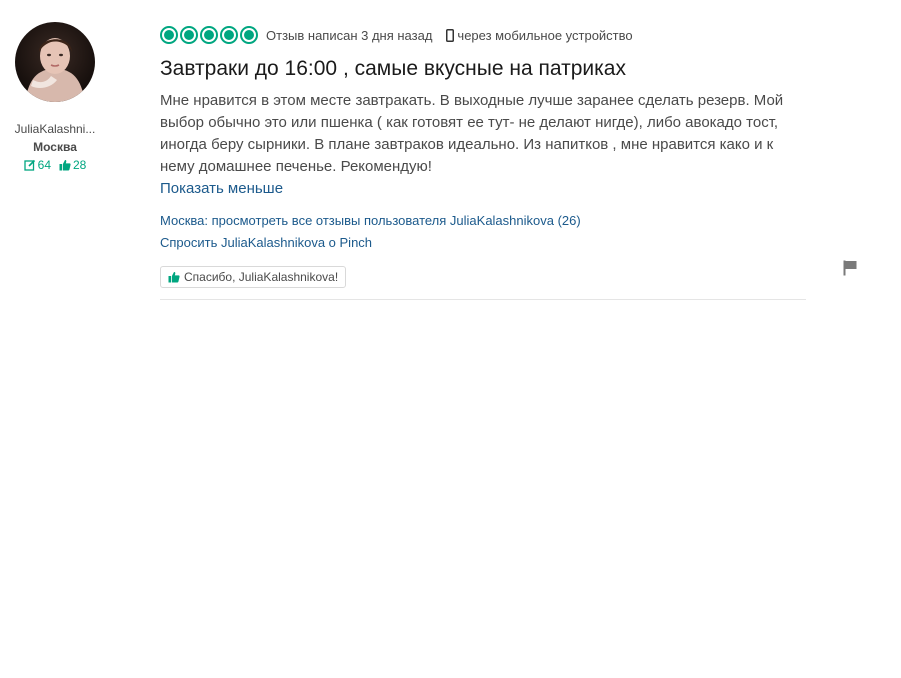 The image size is (901, 678). Describe the element at coordinates (450, 35) in the screenshot. I see `mobile-phone-icon` at that location.